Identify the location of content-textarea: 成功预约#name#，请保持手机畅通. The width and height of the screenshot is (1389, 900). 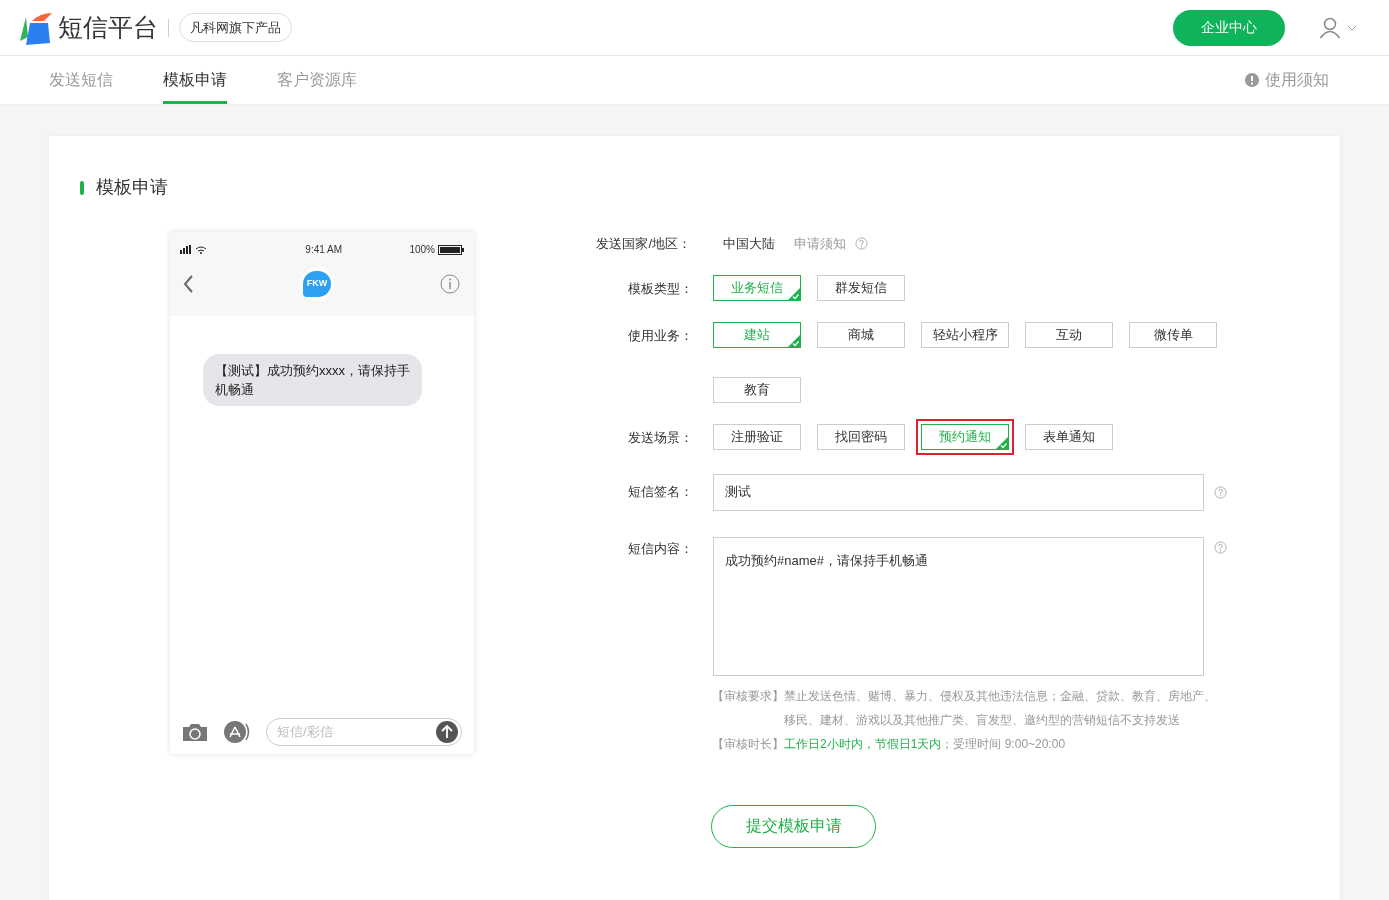
(958, 606).